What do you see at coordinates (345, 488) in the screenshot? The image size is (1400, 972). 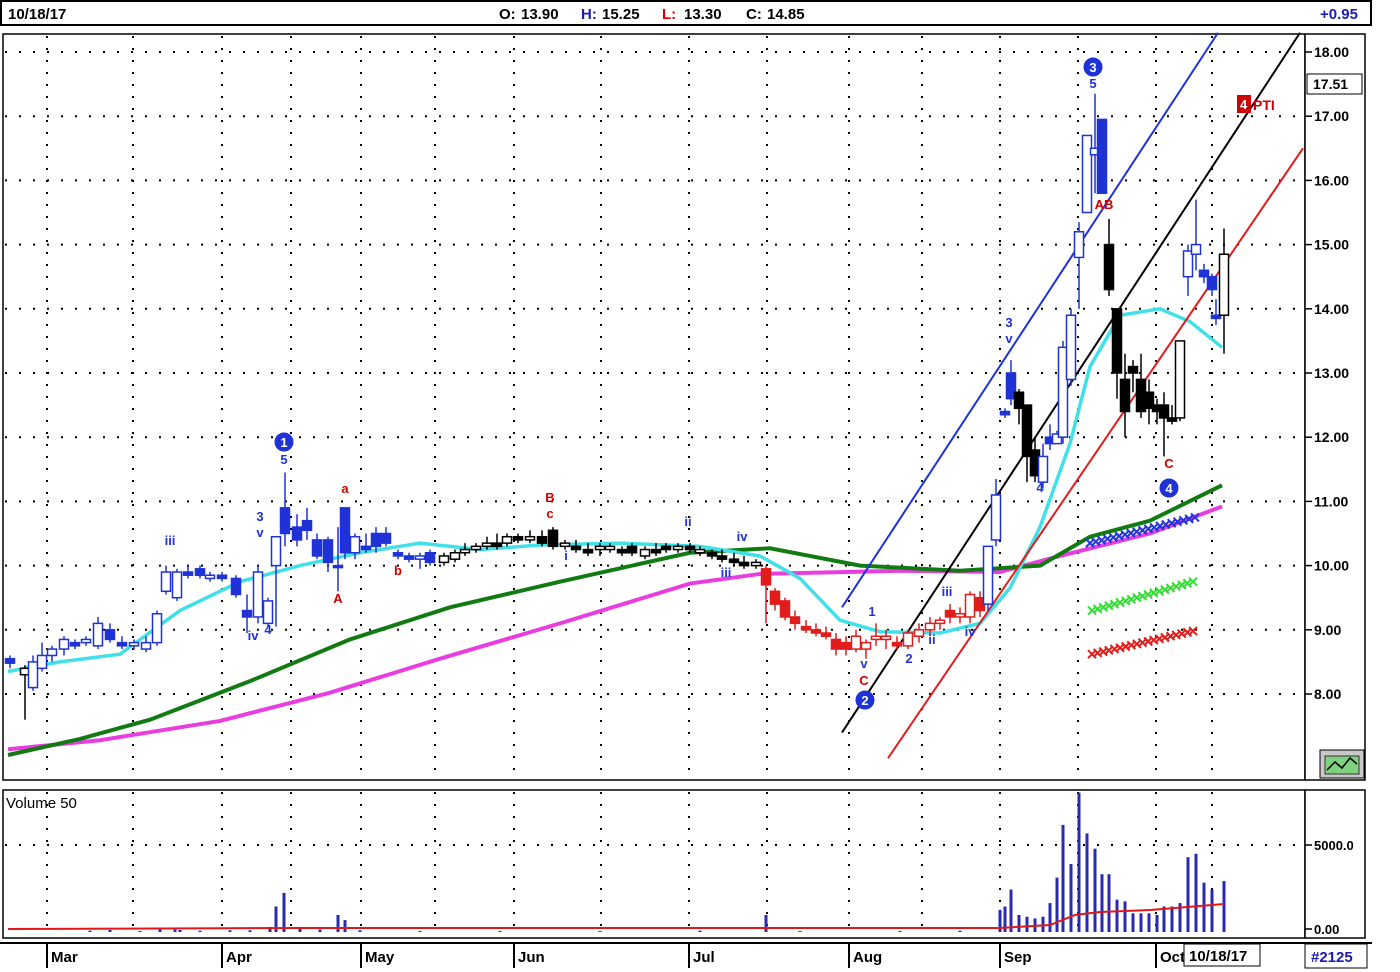 I see `wave-count-label: a` at bounding box center [345, 488].